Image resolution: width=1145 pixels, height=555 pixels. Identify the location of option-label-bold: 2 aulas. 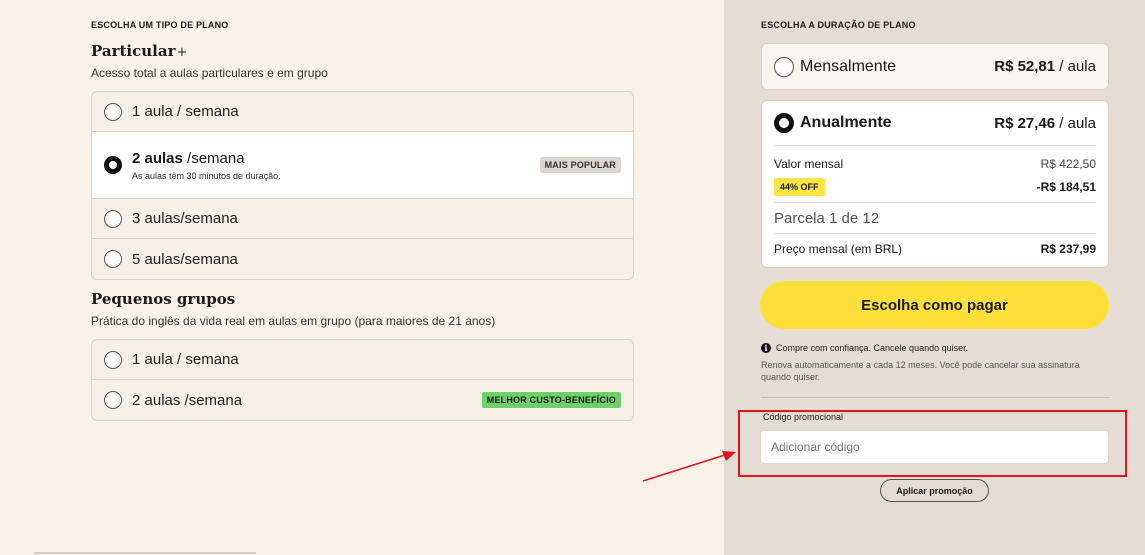
(157, 158).